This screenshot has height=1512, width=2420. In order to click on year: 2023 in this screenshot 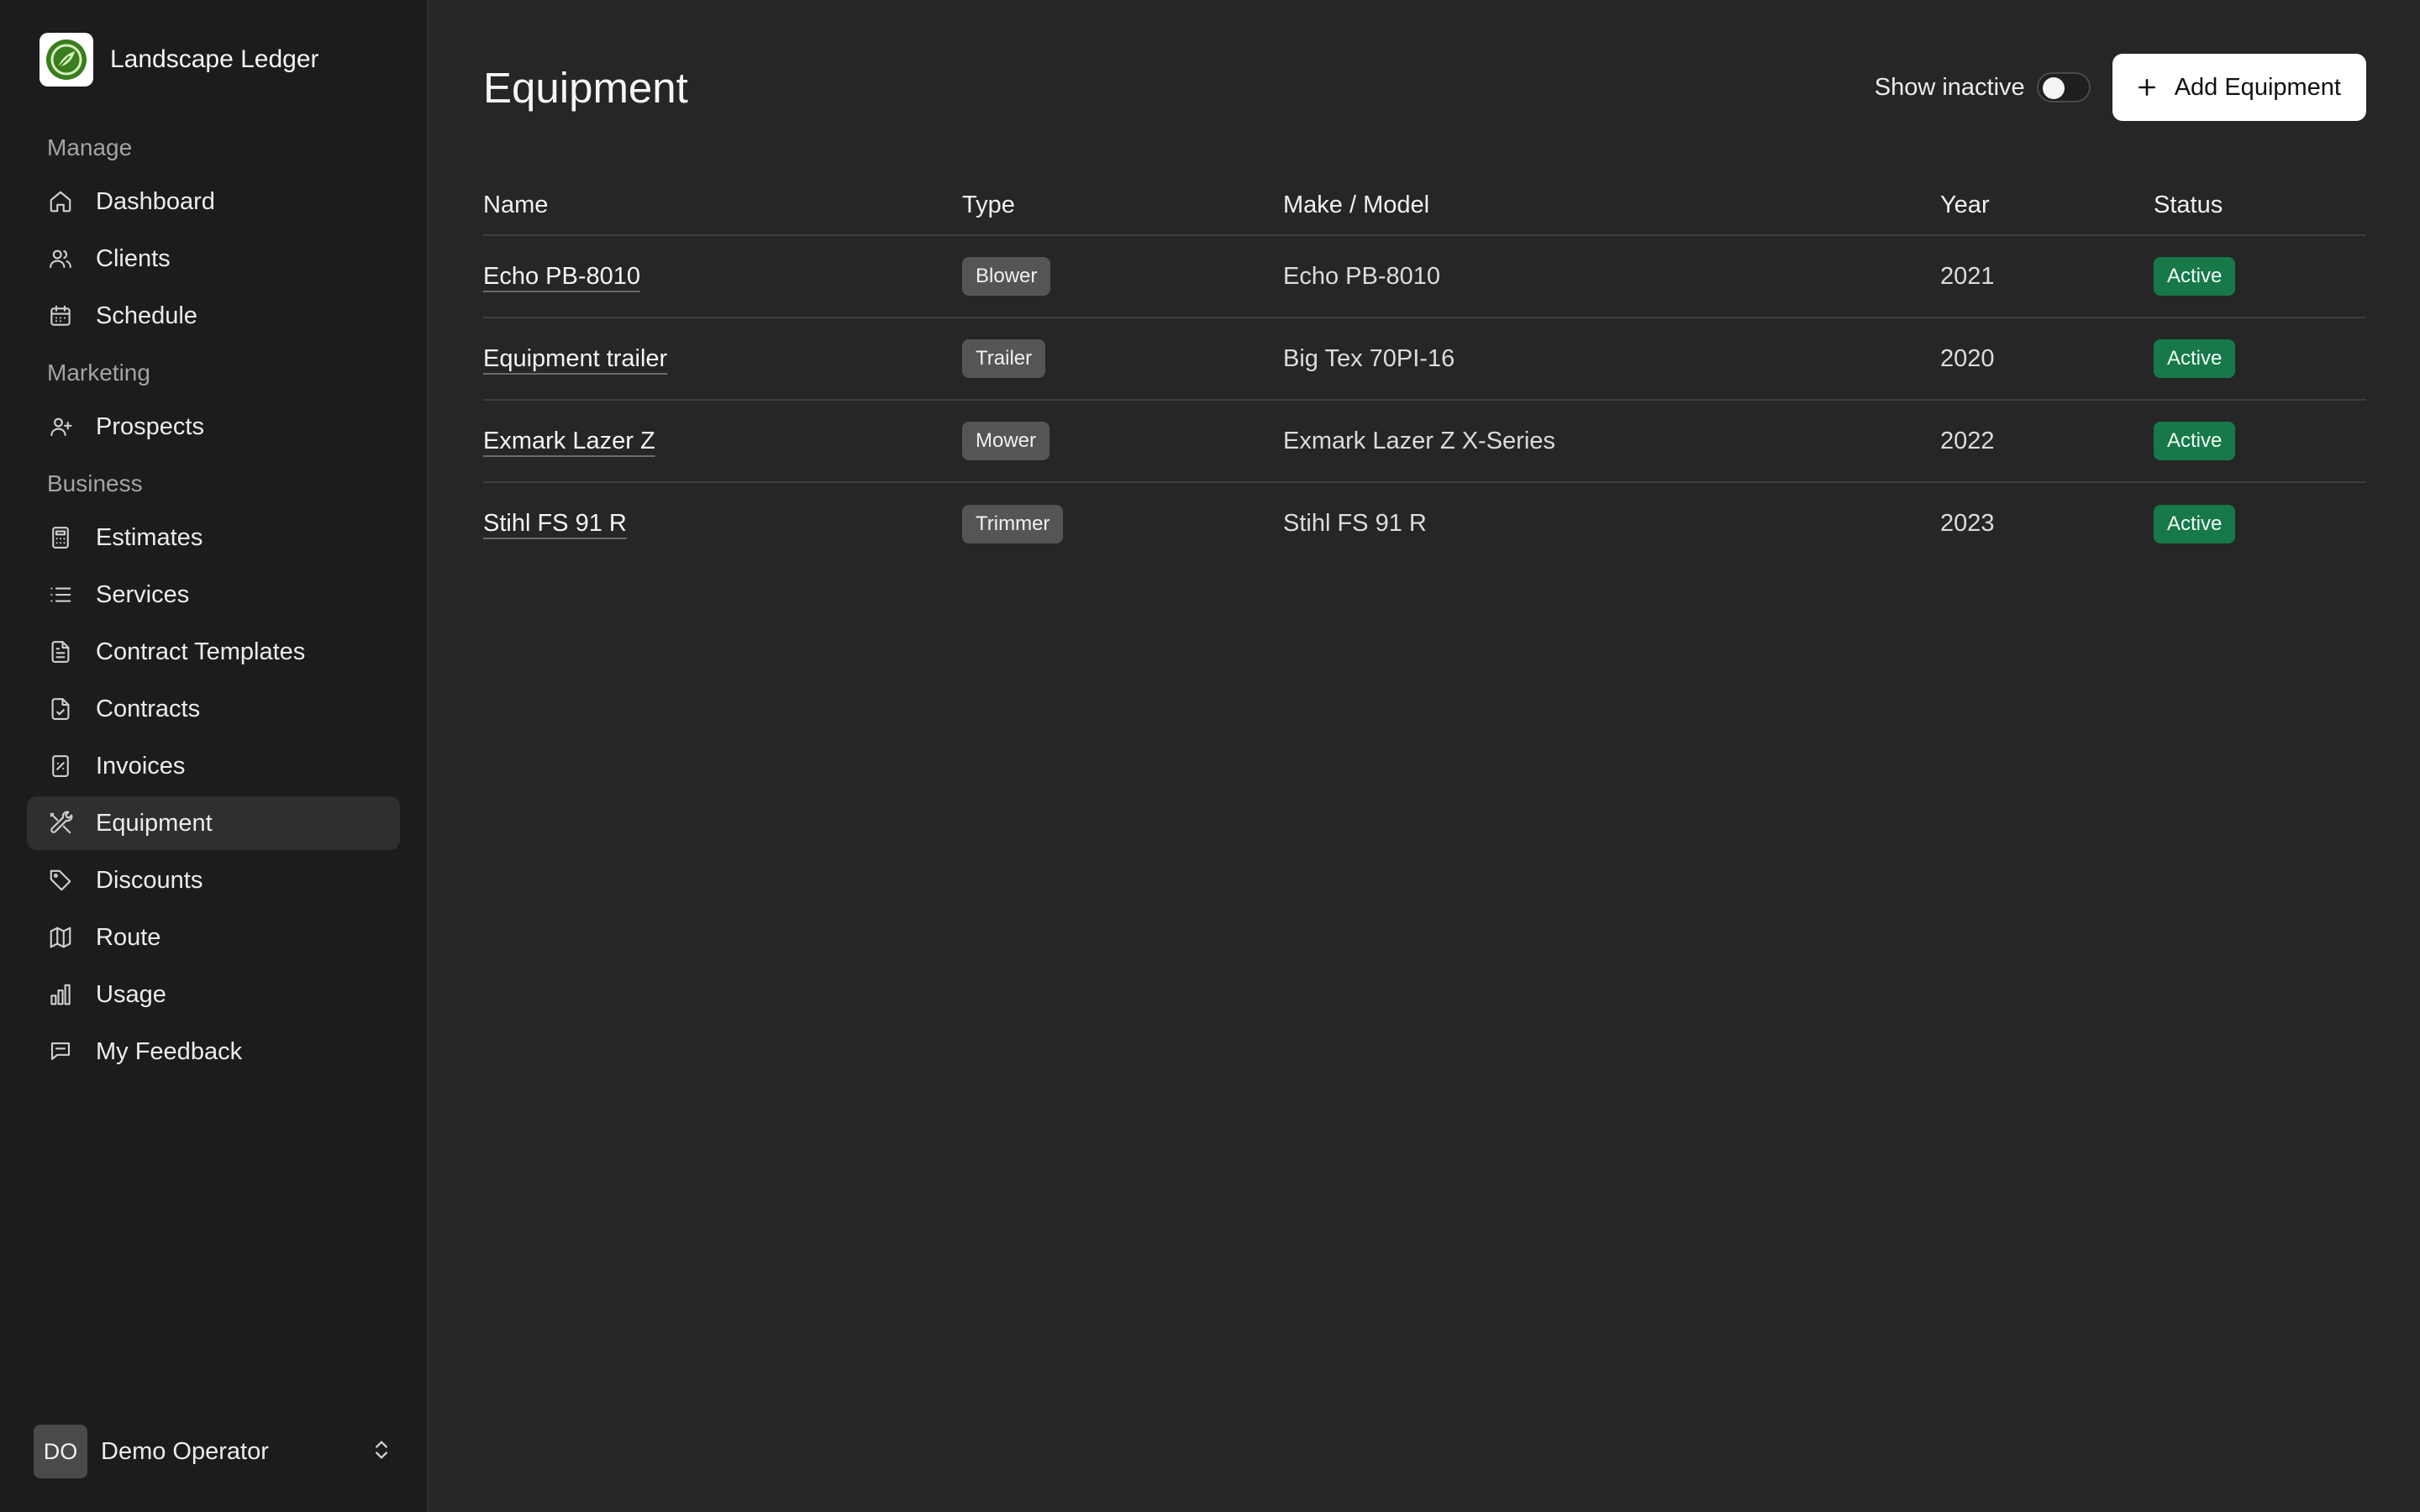, I will do `click(1968, 523)`.